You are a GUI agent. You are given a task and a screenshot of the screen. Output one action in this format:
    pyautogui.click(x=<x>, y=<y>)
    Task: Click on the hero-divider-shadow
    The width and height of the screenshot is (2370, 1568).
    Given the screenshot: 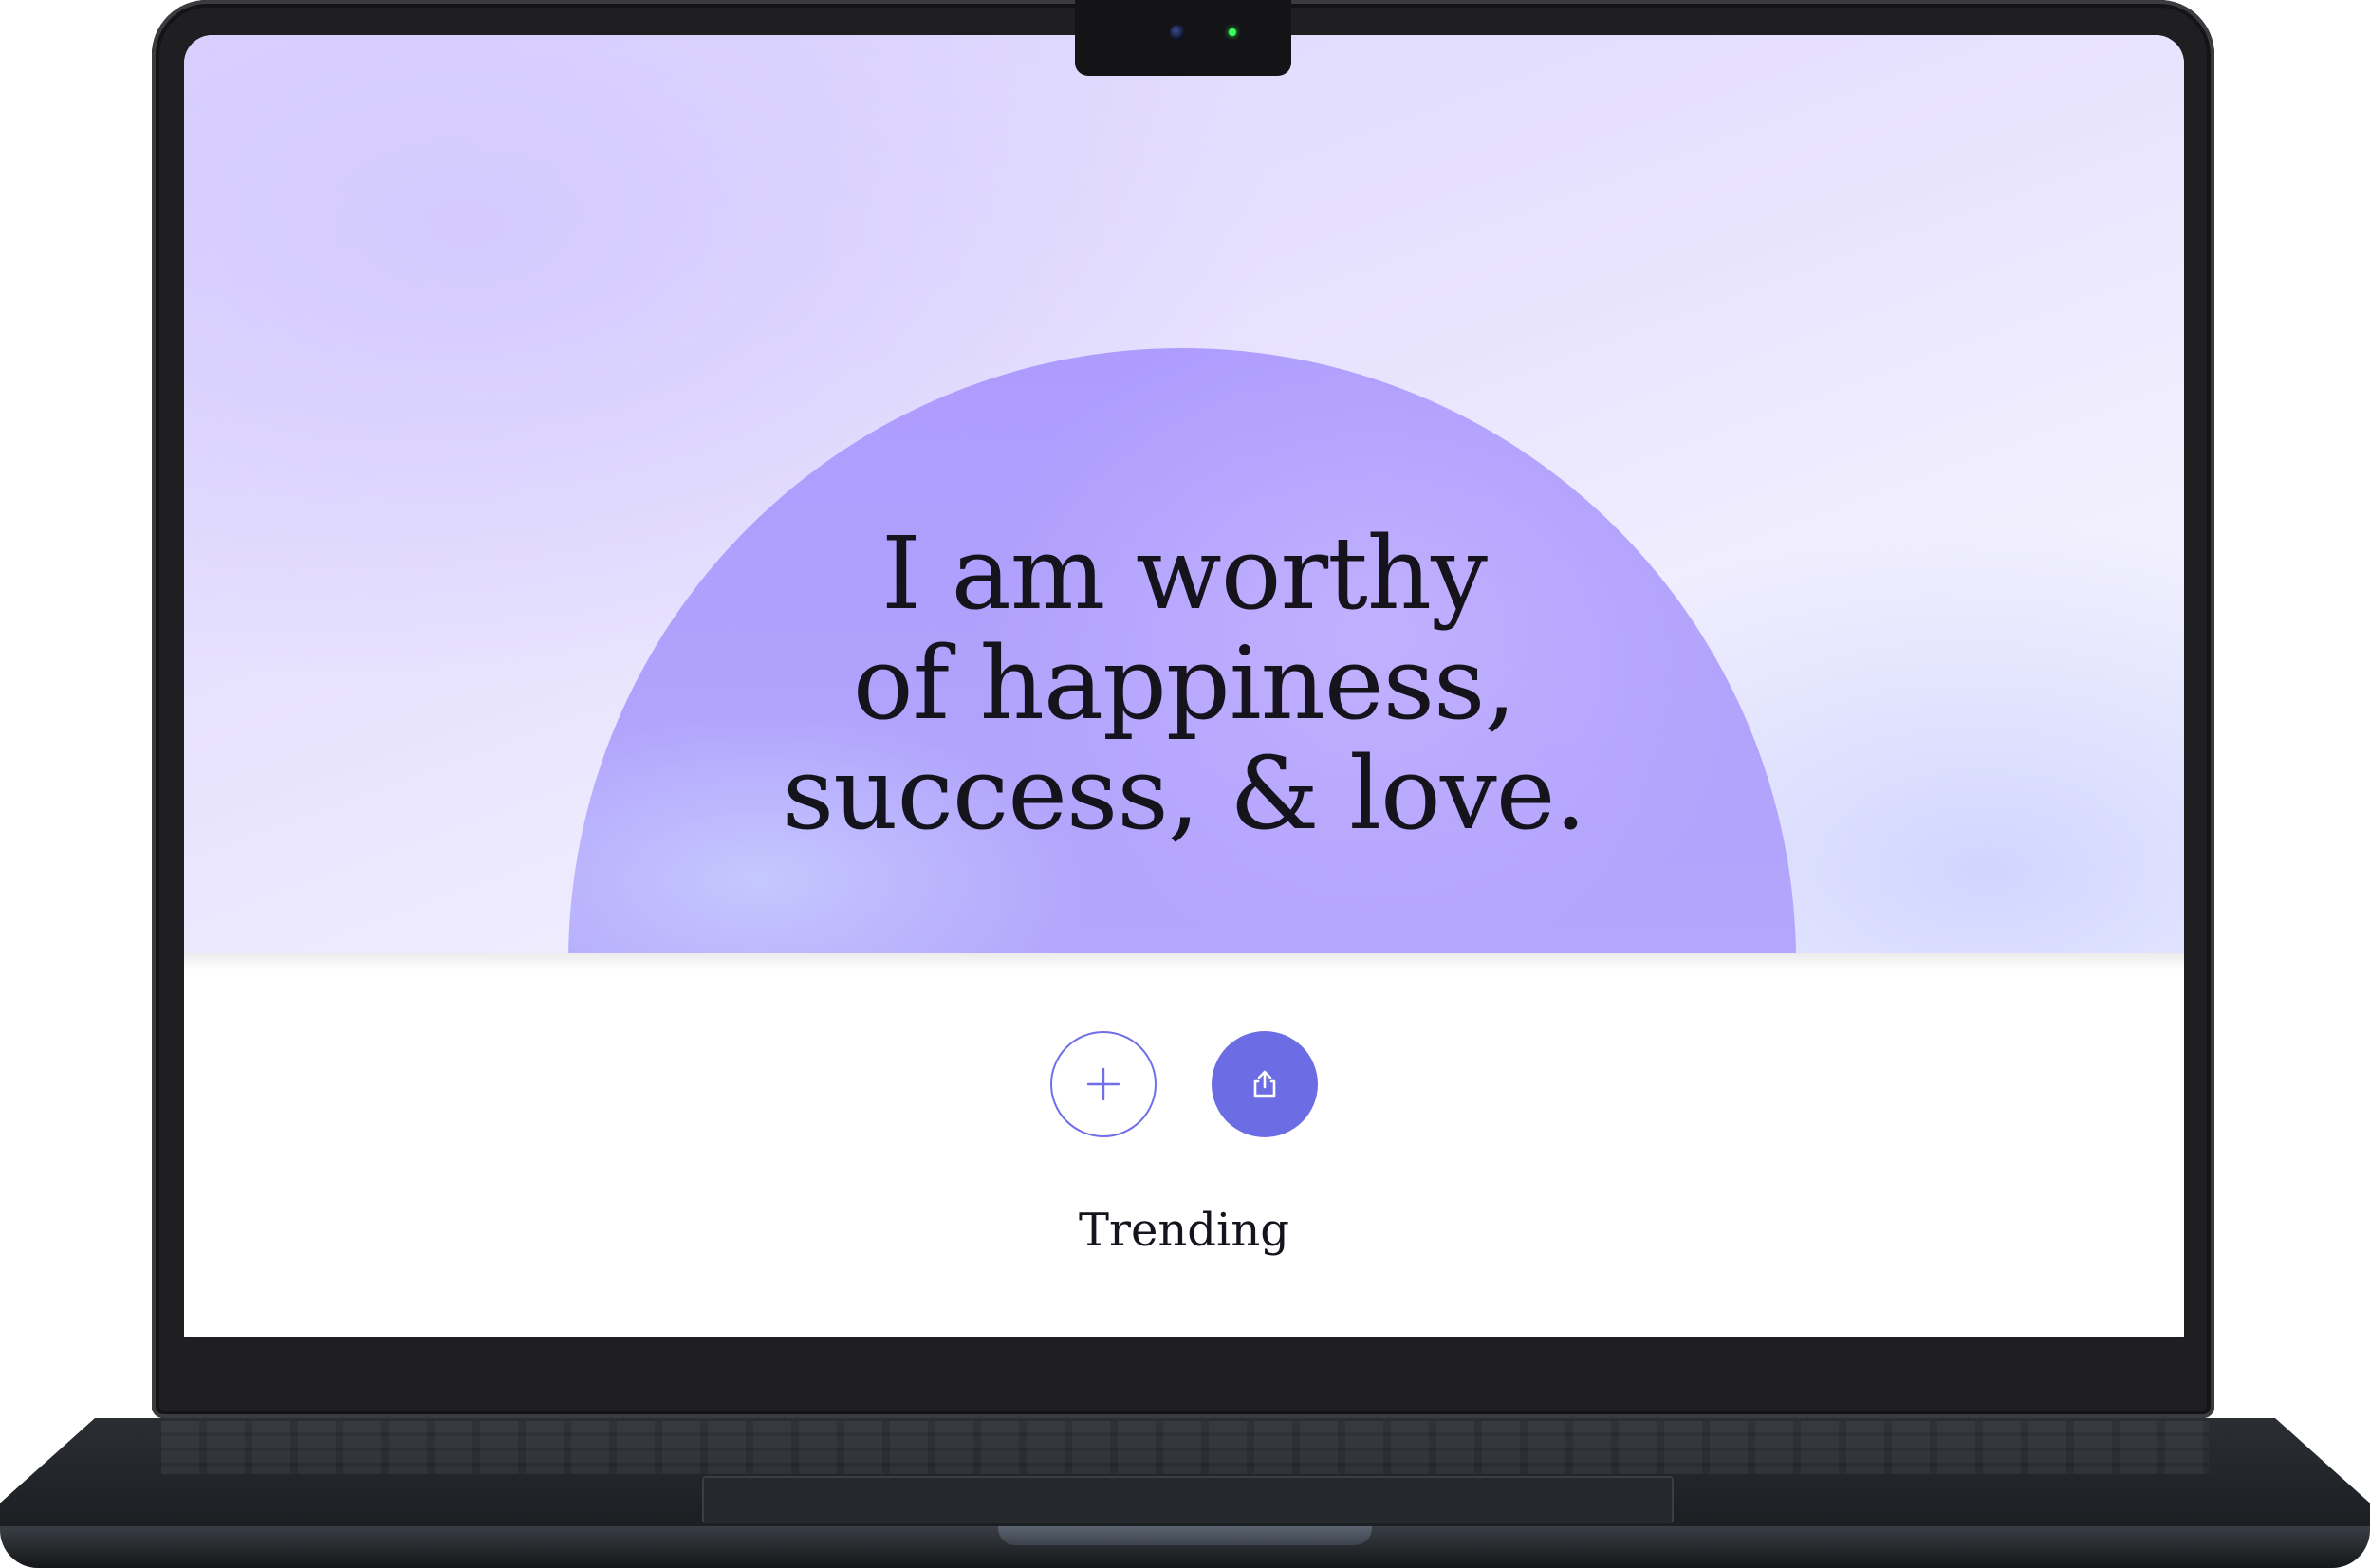 What is the action you would take?
    pyautogui.click(x=1184, y=962)
    